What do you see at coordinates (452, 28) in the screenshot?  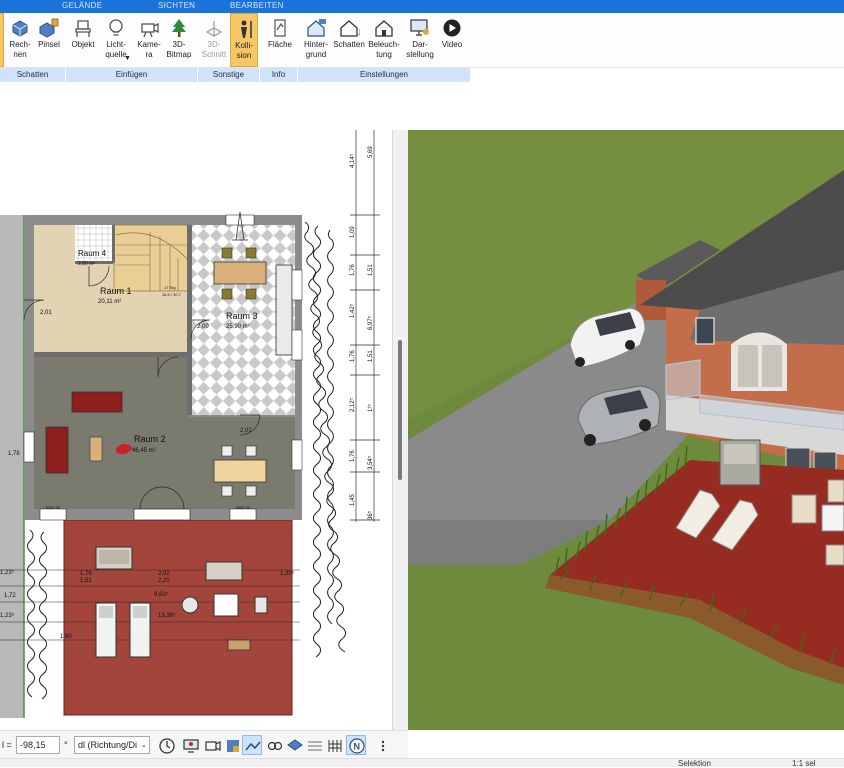 I see `play-icon` at bounding box center [452, 28].